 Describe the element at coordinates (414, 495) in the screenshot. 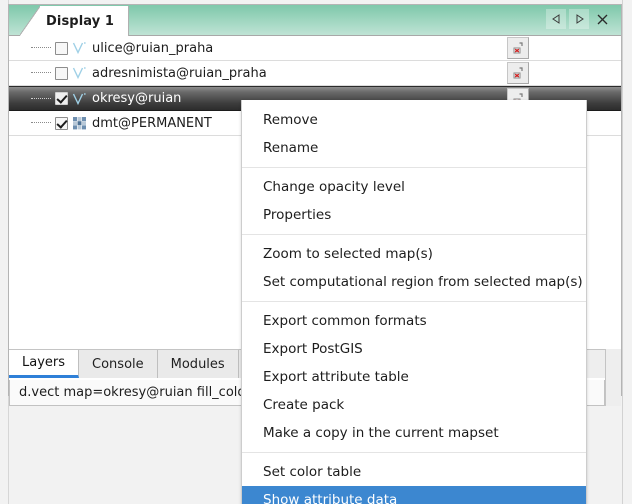

I see `menu-item-show-attribute-data: Show attribute data` at that location.